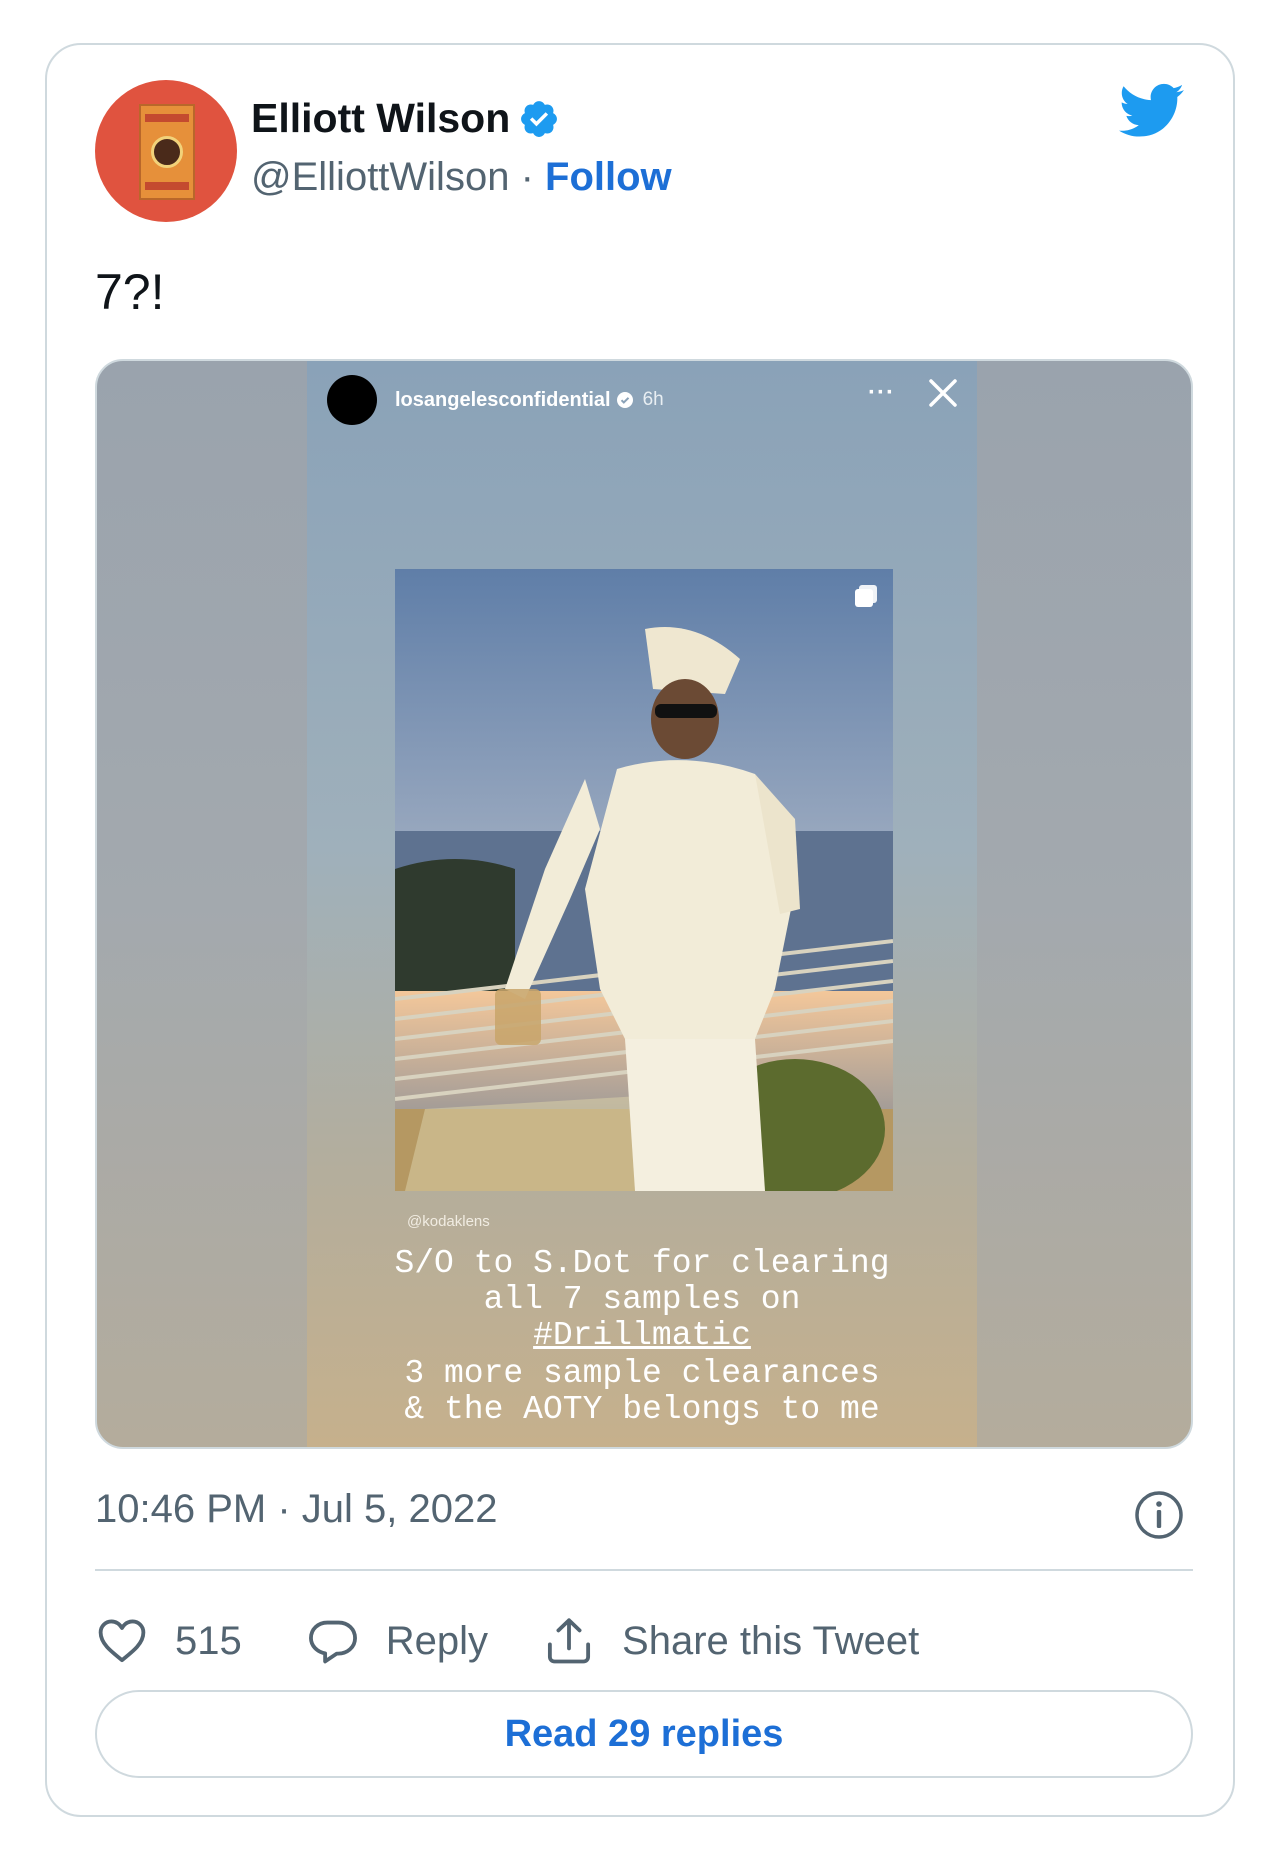 The image size is (1282, 1873). I want to click on reply-icon, so click(332, 1642).